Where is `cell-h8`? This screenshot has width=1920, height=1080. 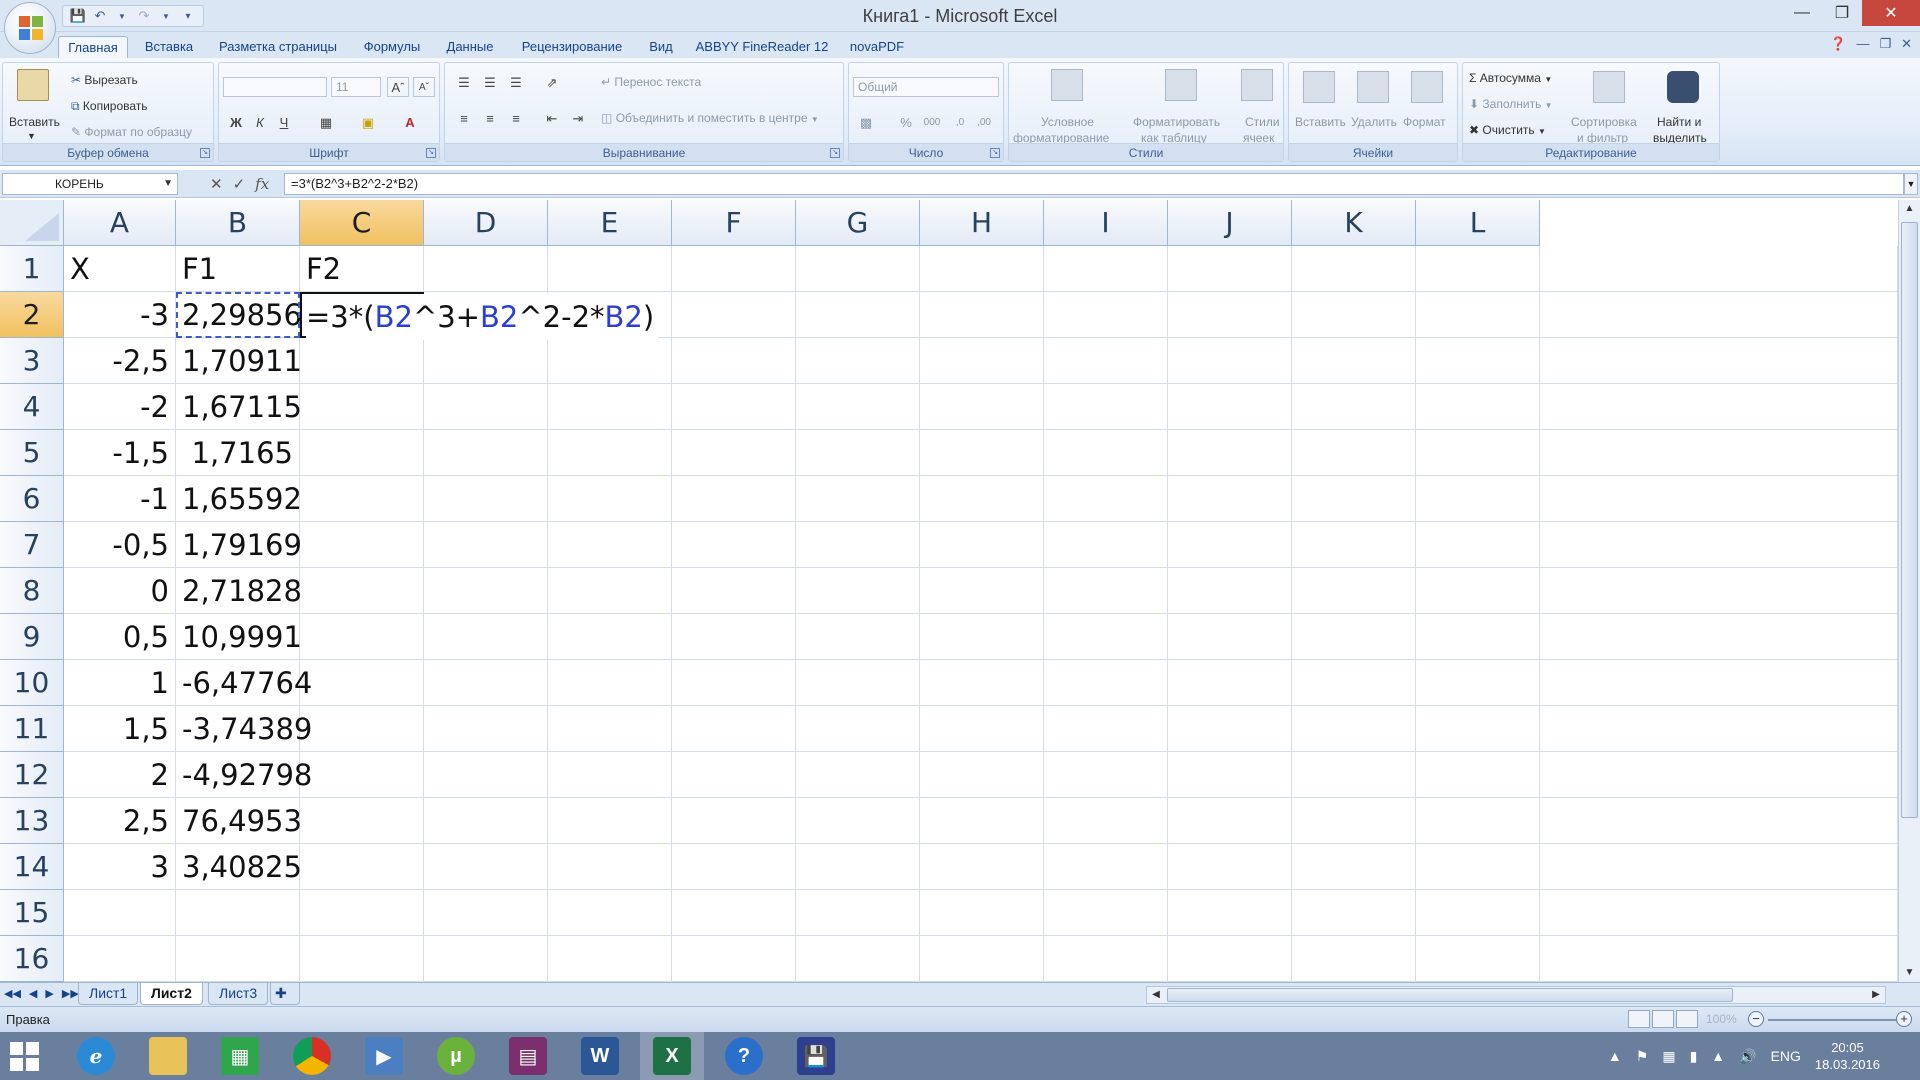
cell-h8 is located at coordinates (982, 591).